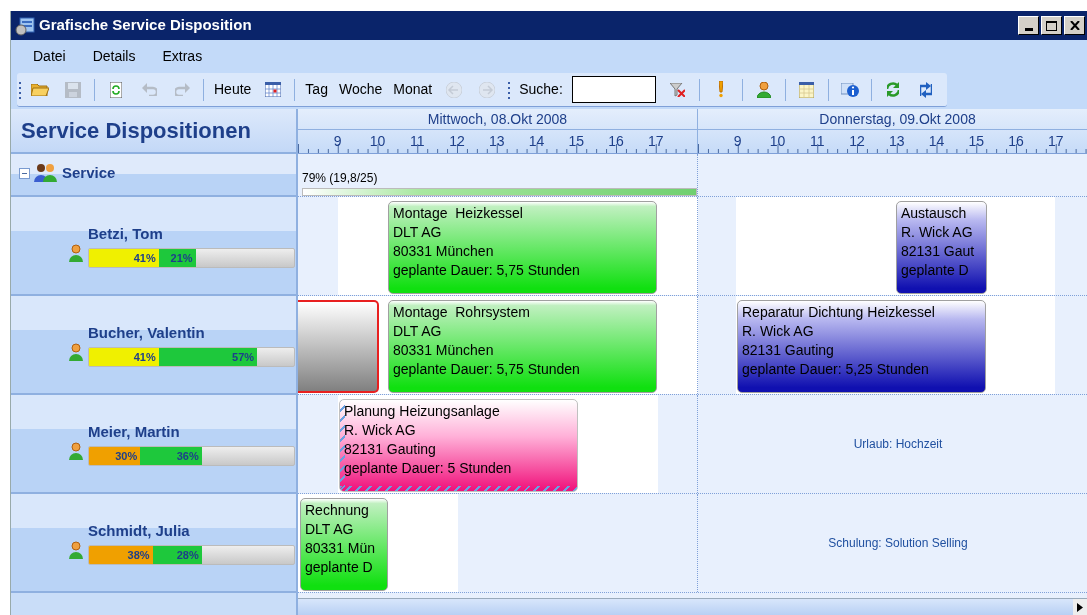 Image resolution: width=1087 pixels, height=615 pixels. I want to click on resource-row: Bucher, Valentin 41% 57%, so click(153, 345).